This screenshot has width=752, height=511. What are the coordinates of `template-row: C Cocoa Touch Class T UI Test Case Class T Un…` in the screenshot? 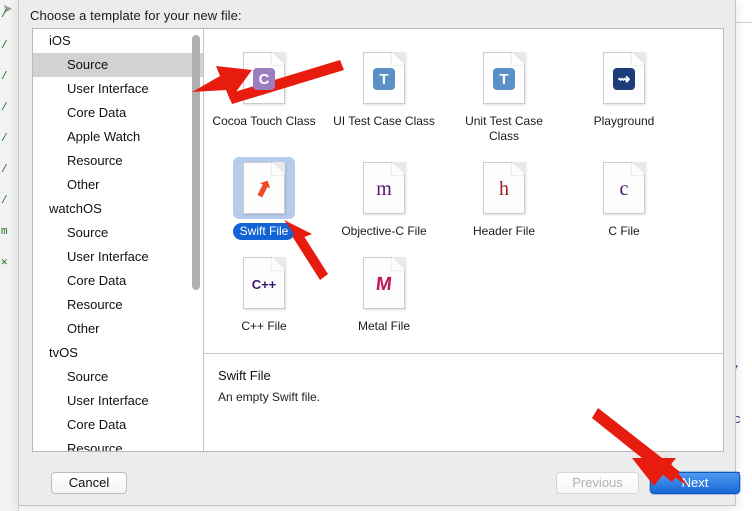 It's located at (463, 93).